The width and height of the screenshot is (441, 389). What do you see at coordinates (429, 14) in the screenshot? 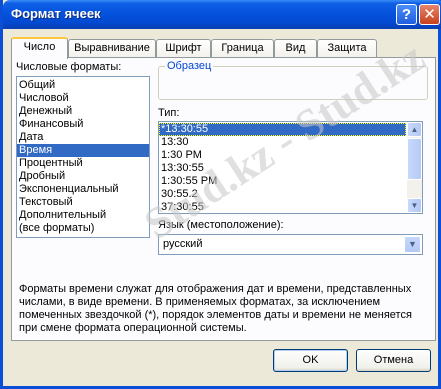
I see `close-button: ✕` at bounding box center [429, 14].